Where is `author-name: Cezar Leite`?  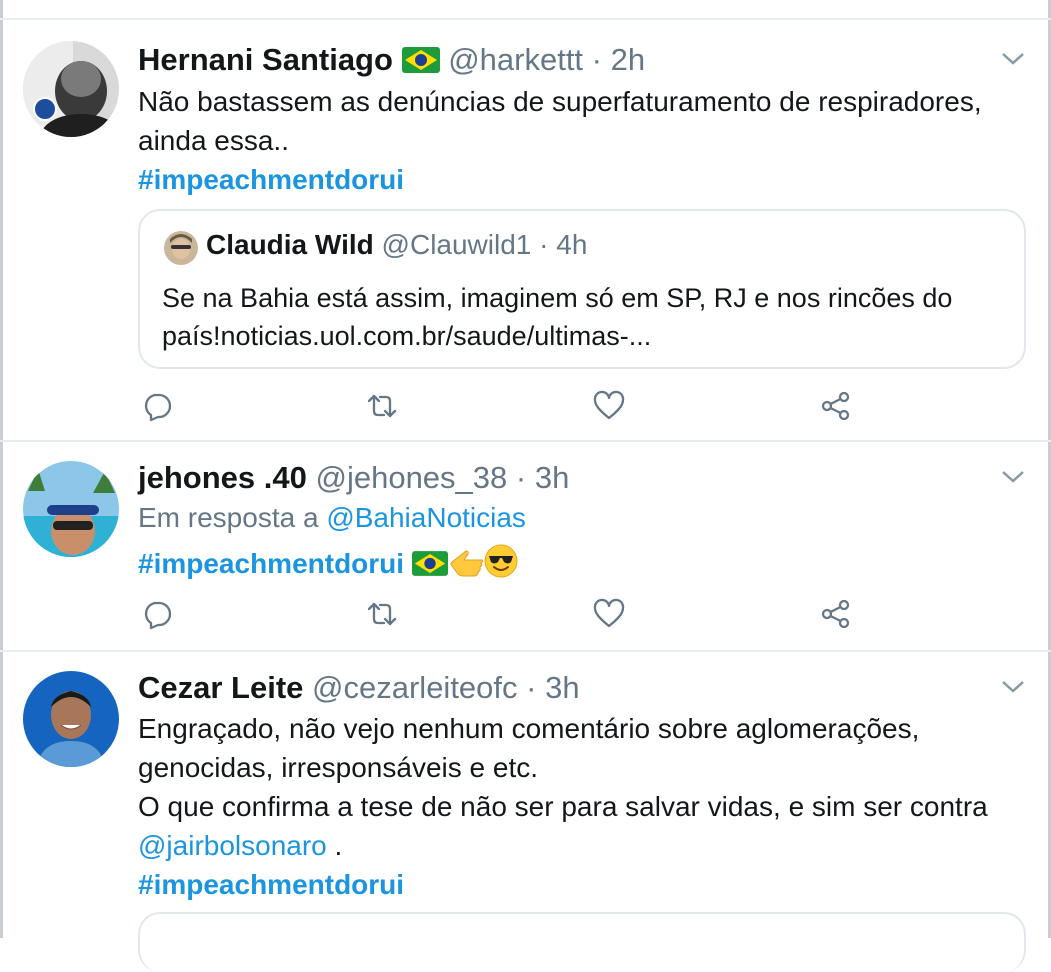 author-name: Cezar Leite is located at coordinates (220, 687).